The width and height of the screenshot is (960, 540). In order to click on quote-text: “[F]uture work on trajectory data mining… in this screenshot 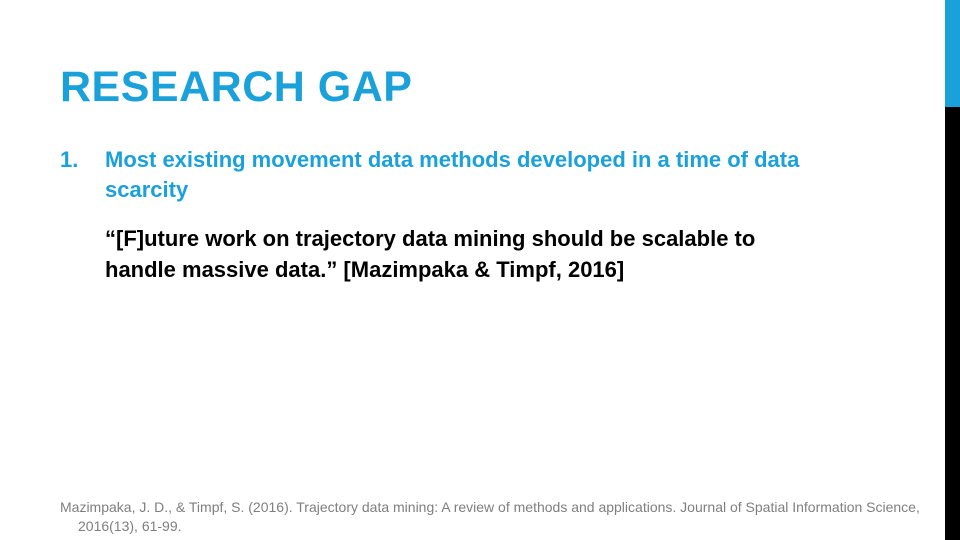, I will do `click(430, 254)`.